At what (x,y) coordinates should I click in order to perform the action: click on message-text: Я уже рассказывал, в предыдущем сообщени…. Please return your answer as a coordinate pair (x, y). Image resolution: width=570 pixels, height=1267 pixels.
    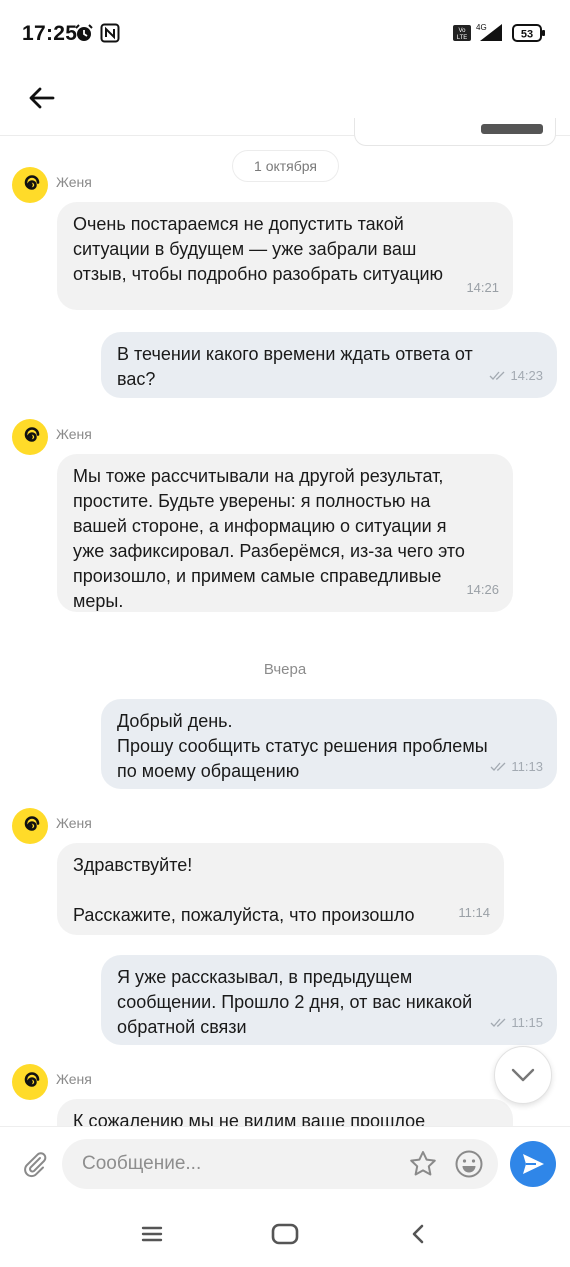
    Looking at the image, I should click on (295, 1002).